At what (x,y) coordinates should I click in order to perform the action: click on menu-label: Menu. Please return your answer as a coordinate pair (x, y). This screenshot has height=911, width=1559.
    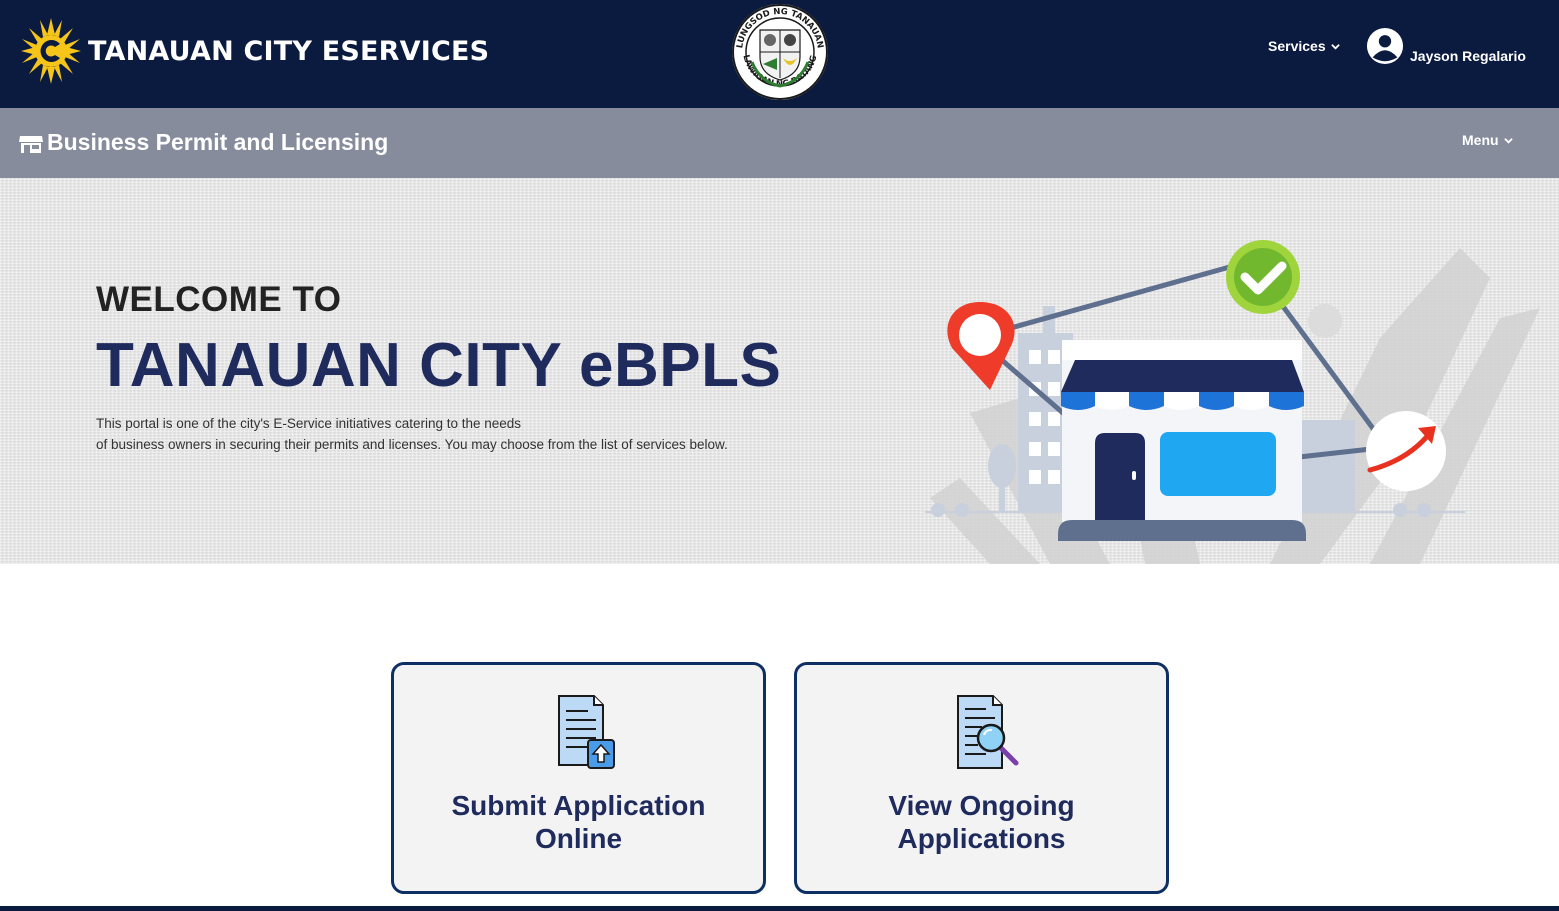
    Looking at the image, I should click on (1480, 140).